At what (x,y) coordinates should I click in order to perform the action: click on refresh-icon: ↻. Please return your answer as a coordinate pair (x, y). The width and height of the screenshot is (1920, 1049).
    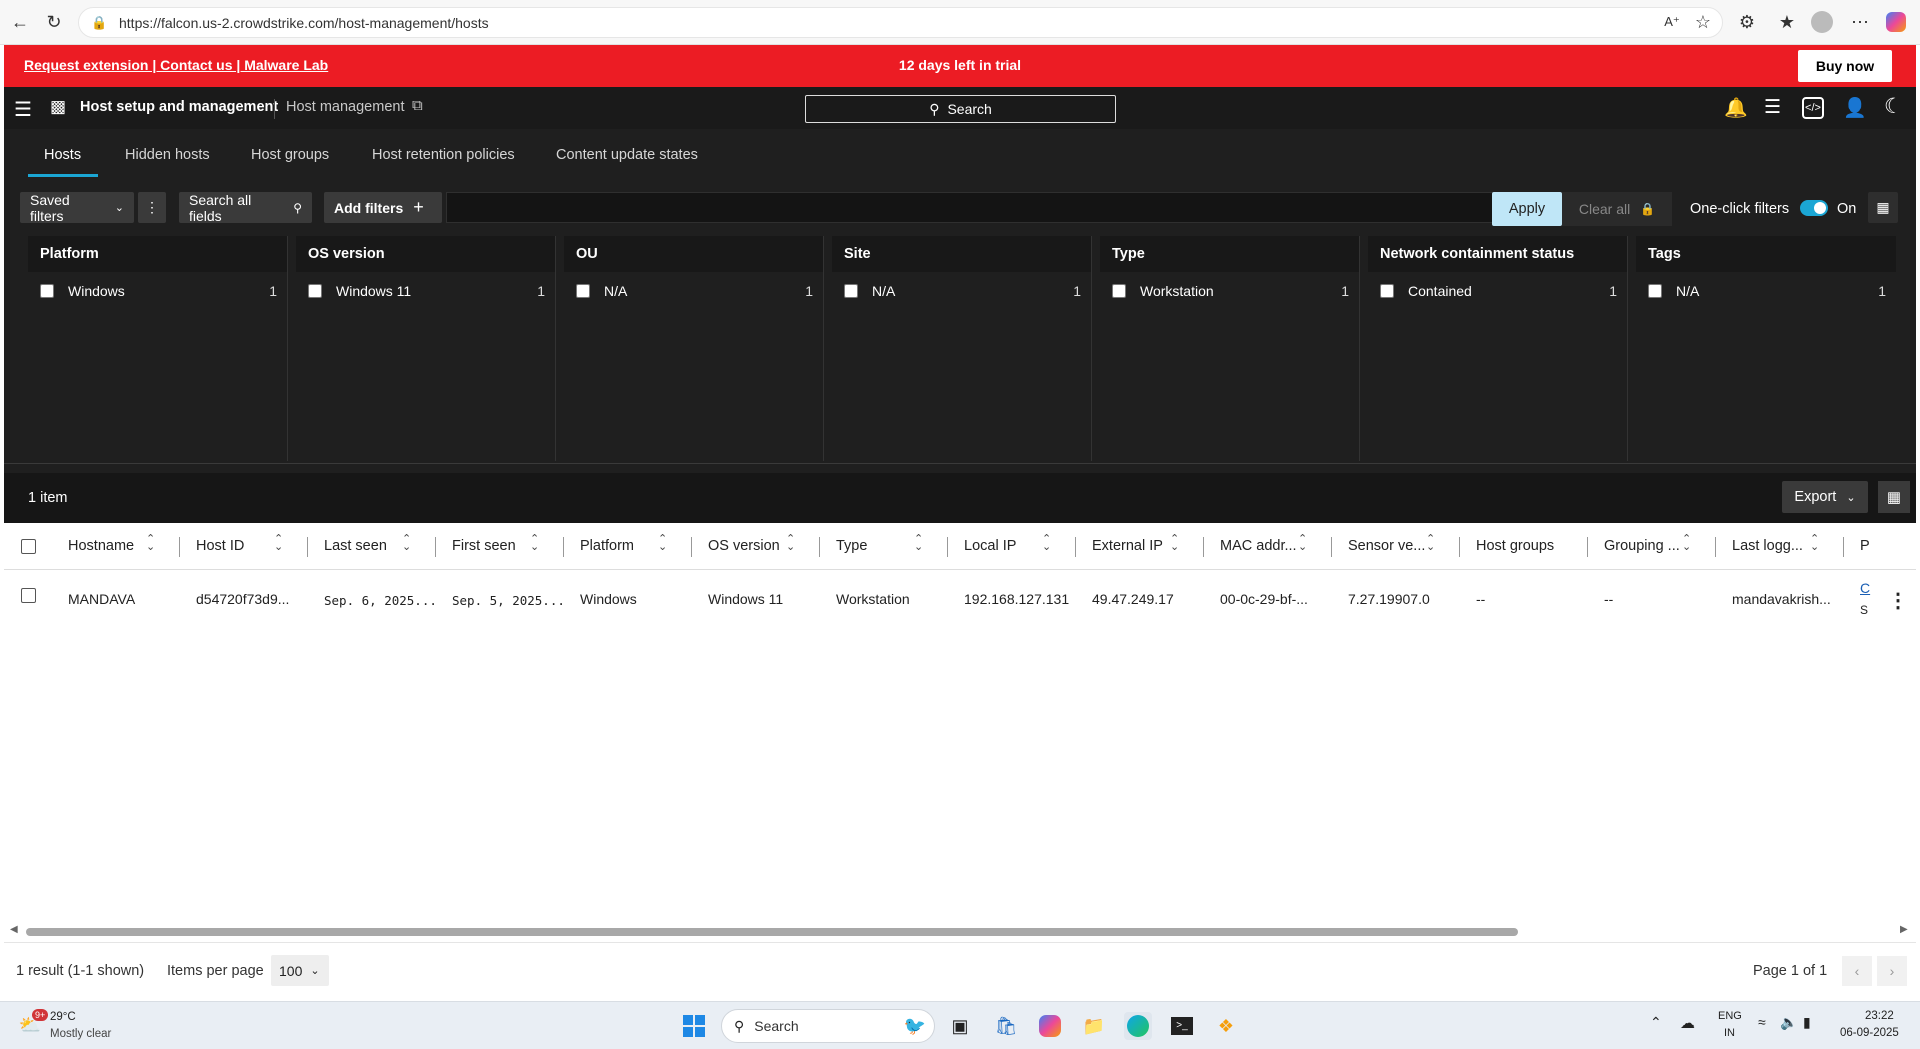
    Looking at the image, I should click on (54, 22).